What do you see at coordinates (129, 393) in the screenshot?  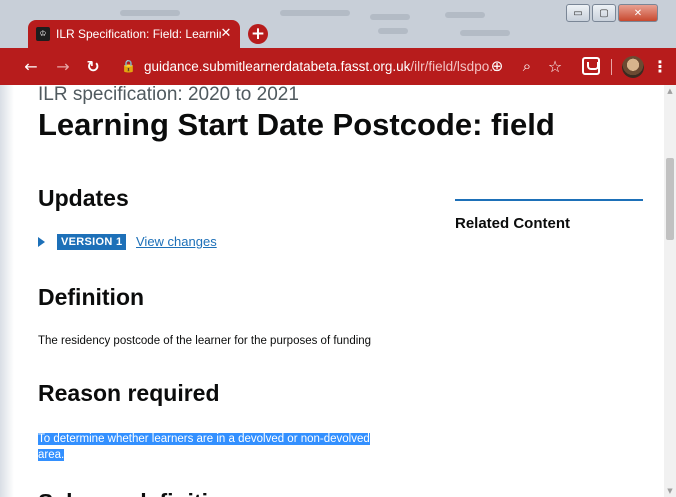 I see `reason-required-heading: Reason required` at bounding box center [129, 393].